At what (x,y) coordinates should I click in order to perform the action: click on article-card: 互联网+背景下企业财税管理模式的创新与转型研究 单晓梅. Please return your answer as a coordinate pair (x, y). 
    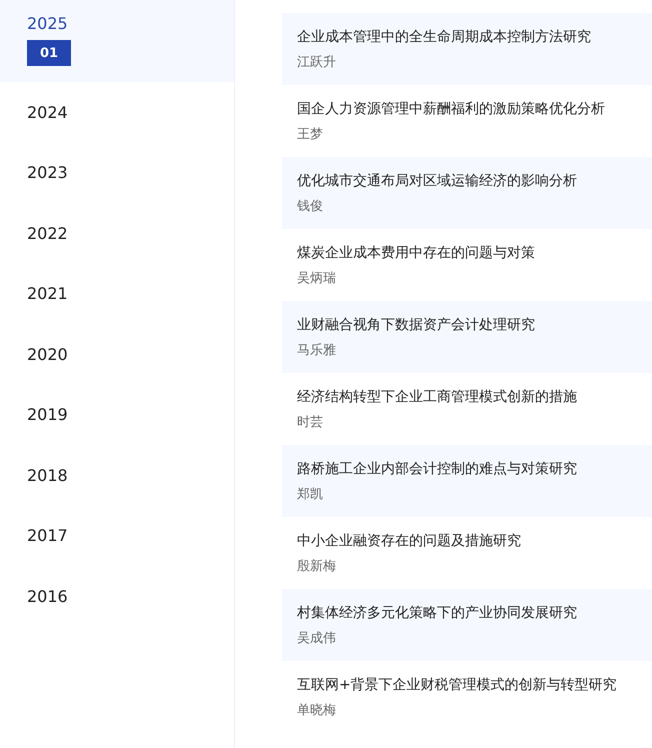
    Looking at the image, I should click on (467, 697).